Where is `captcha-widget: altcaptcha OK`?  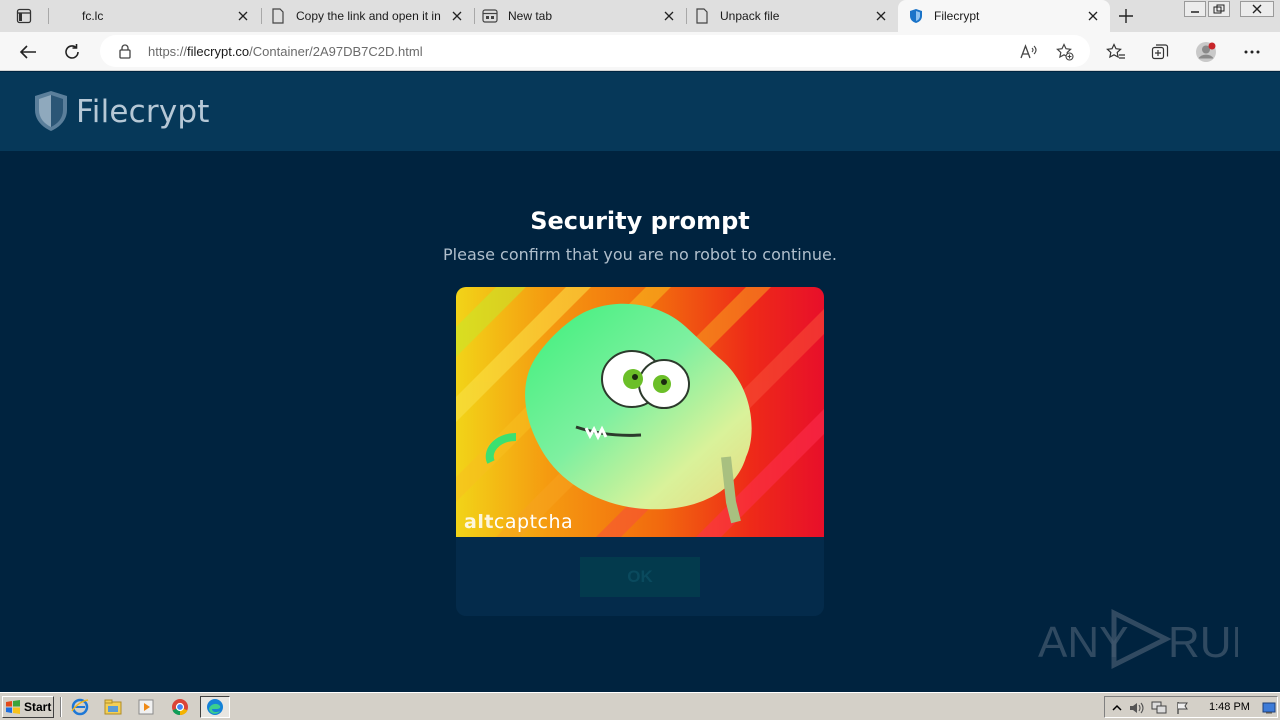 captcha-widget: altcaptcha OK is located at coordinates (640, 451).